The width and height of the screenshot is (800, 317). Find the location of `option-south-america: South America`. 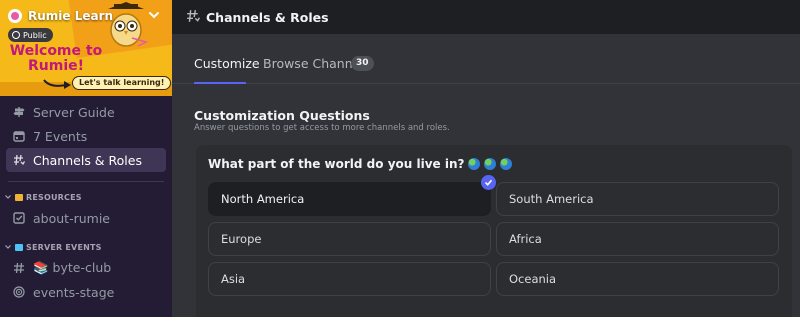

option-south-america: South America is located at coordinates (637, 199).